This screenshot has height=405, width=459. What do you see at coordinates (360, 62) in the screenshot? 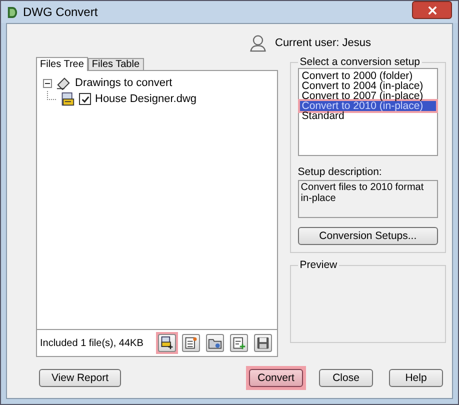
I see `group-label: Select a conversion setup` at bounding box center [360, 62].